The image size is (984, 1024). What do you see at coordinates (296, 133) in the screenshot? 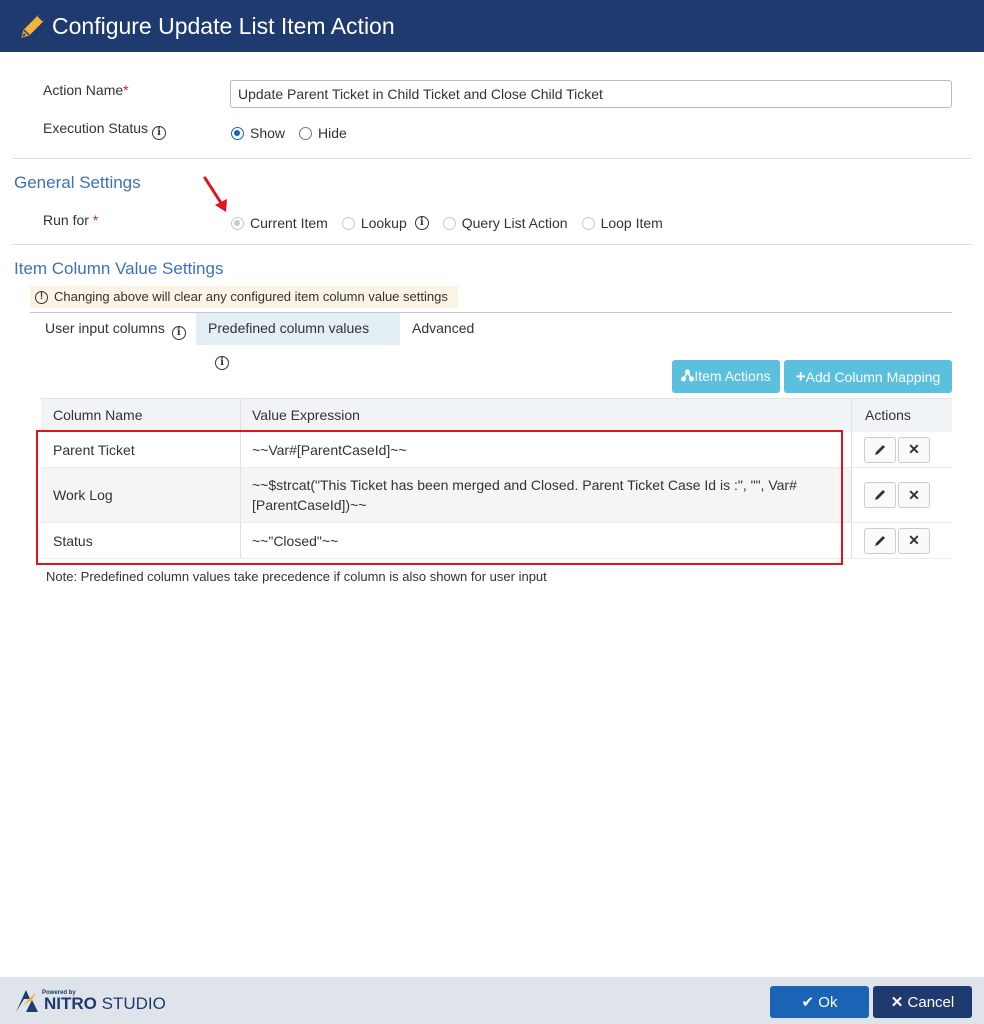
I see `execution-status-radio-group: Show Hide` at bounding box center [296, 133].